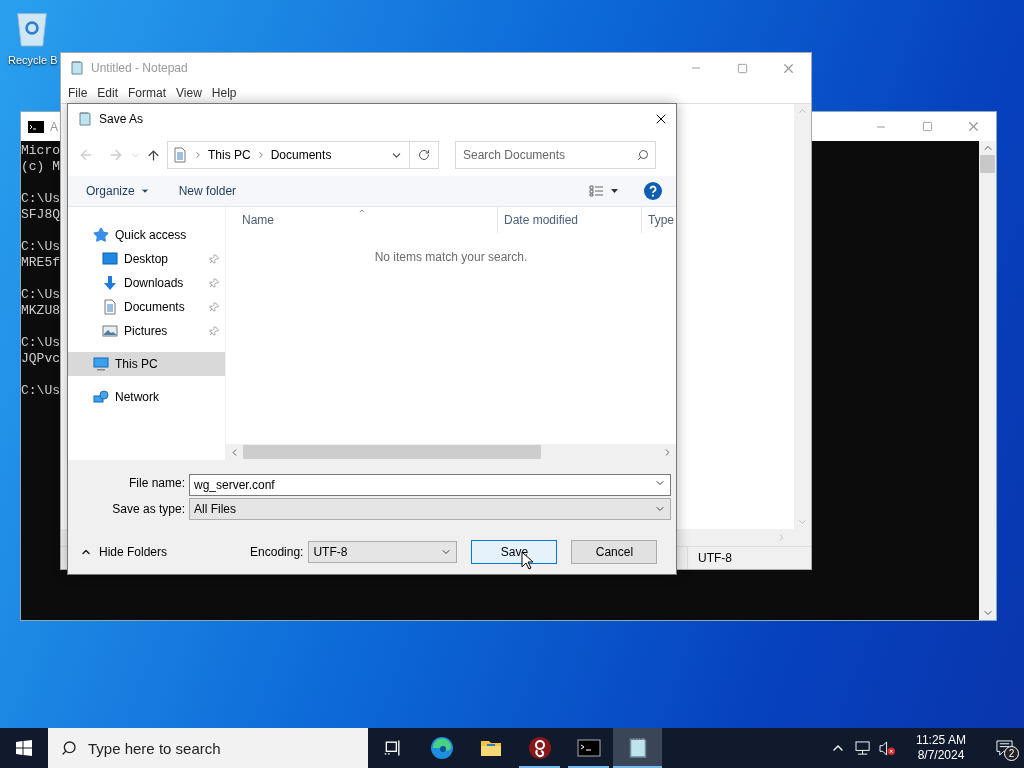 This screenshot has height=768, width=1024. What do you see at coordinates (154, 307) in the screenshot?
I see `folder-tree-label: Documents` at bounding box center [154, 307].